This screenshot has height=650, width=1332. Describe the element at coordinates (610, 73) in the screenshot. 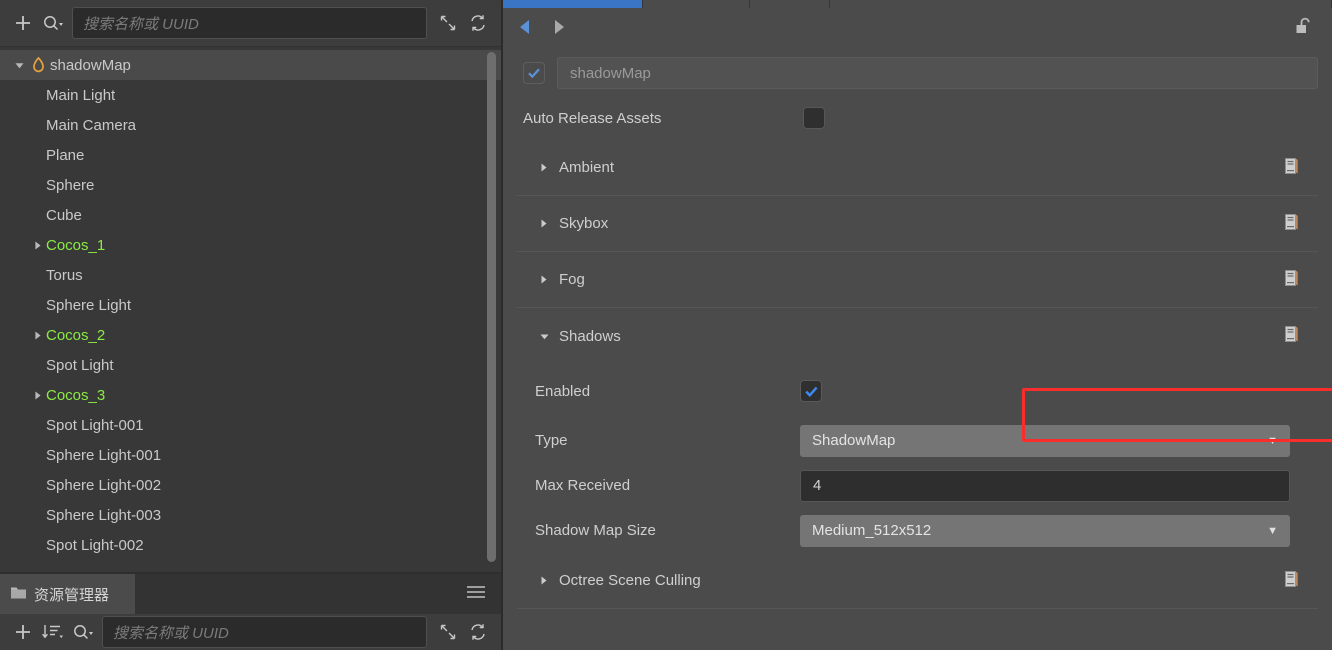

I see `node-name-value: shadowMap` at that location.